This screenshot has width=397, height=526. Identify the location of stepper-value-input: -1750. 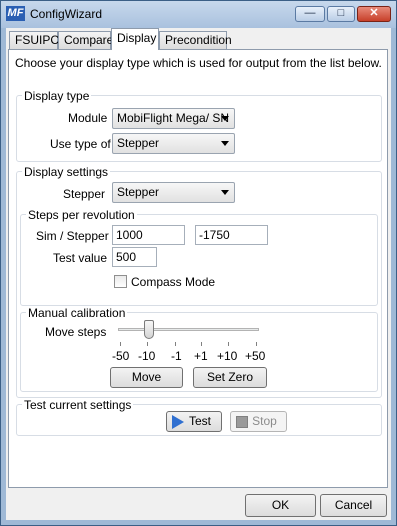
(231, 235).